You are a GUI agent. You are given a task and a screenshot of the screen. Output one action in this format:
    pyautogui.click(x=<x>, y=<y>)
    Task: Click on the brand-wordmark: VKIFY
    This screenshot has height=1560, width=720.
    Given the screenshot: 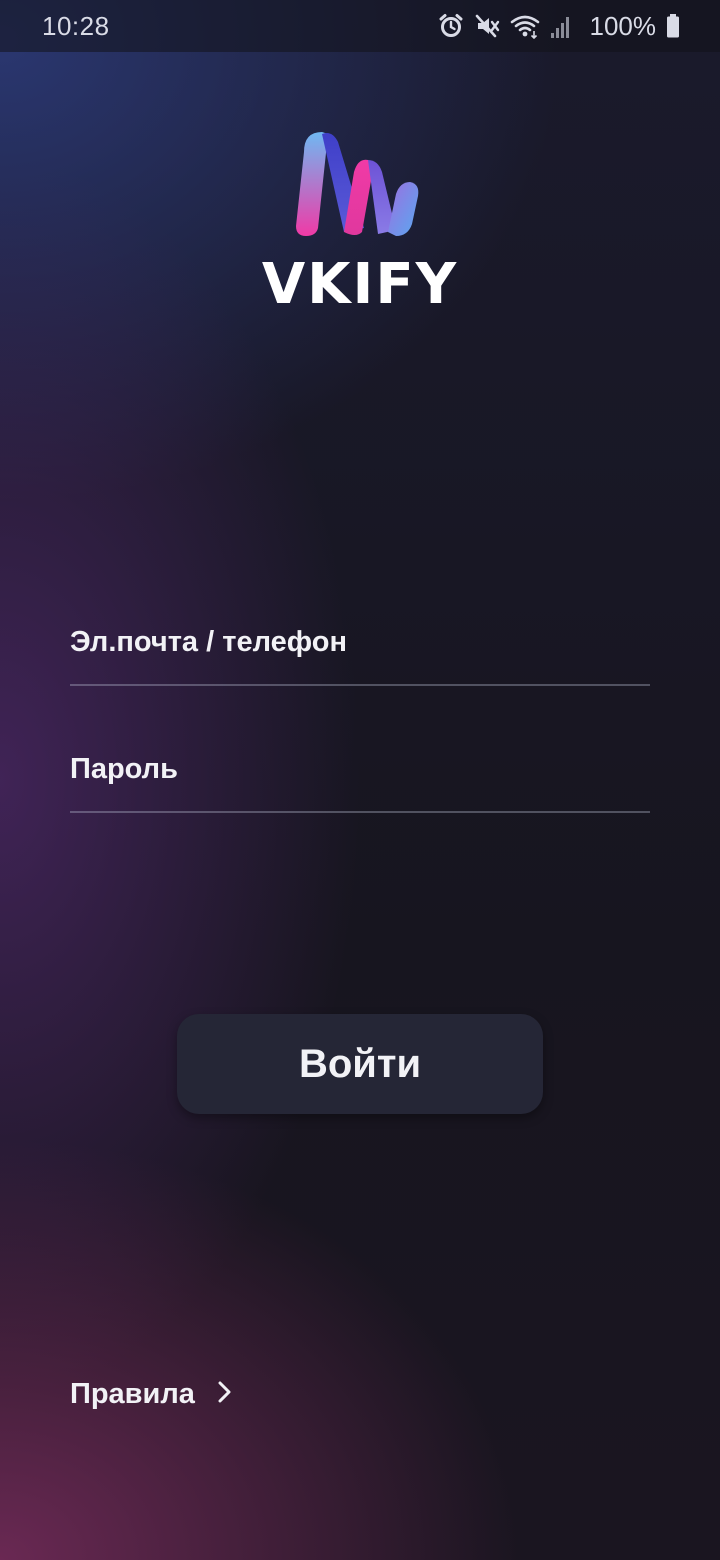 What is the action you would take?
    pyautogui.click(x=360, y=284)
    